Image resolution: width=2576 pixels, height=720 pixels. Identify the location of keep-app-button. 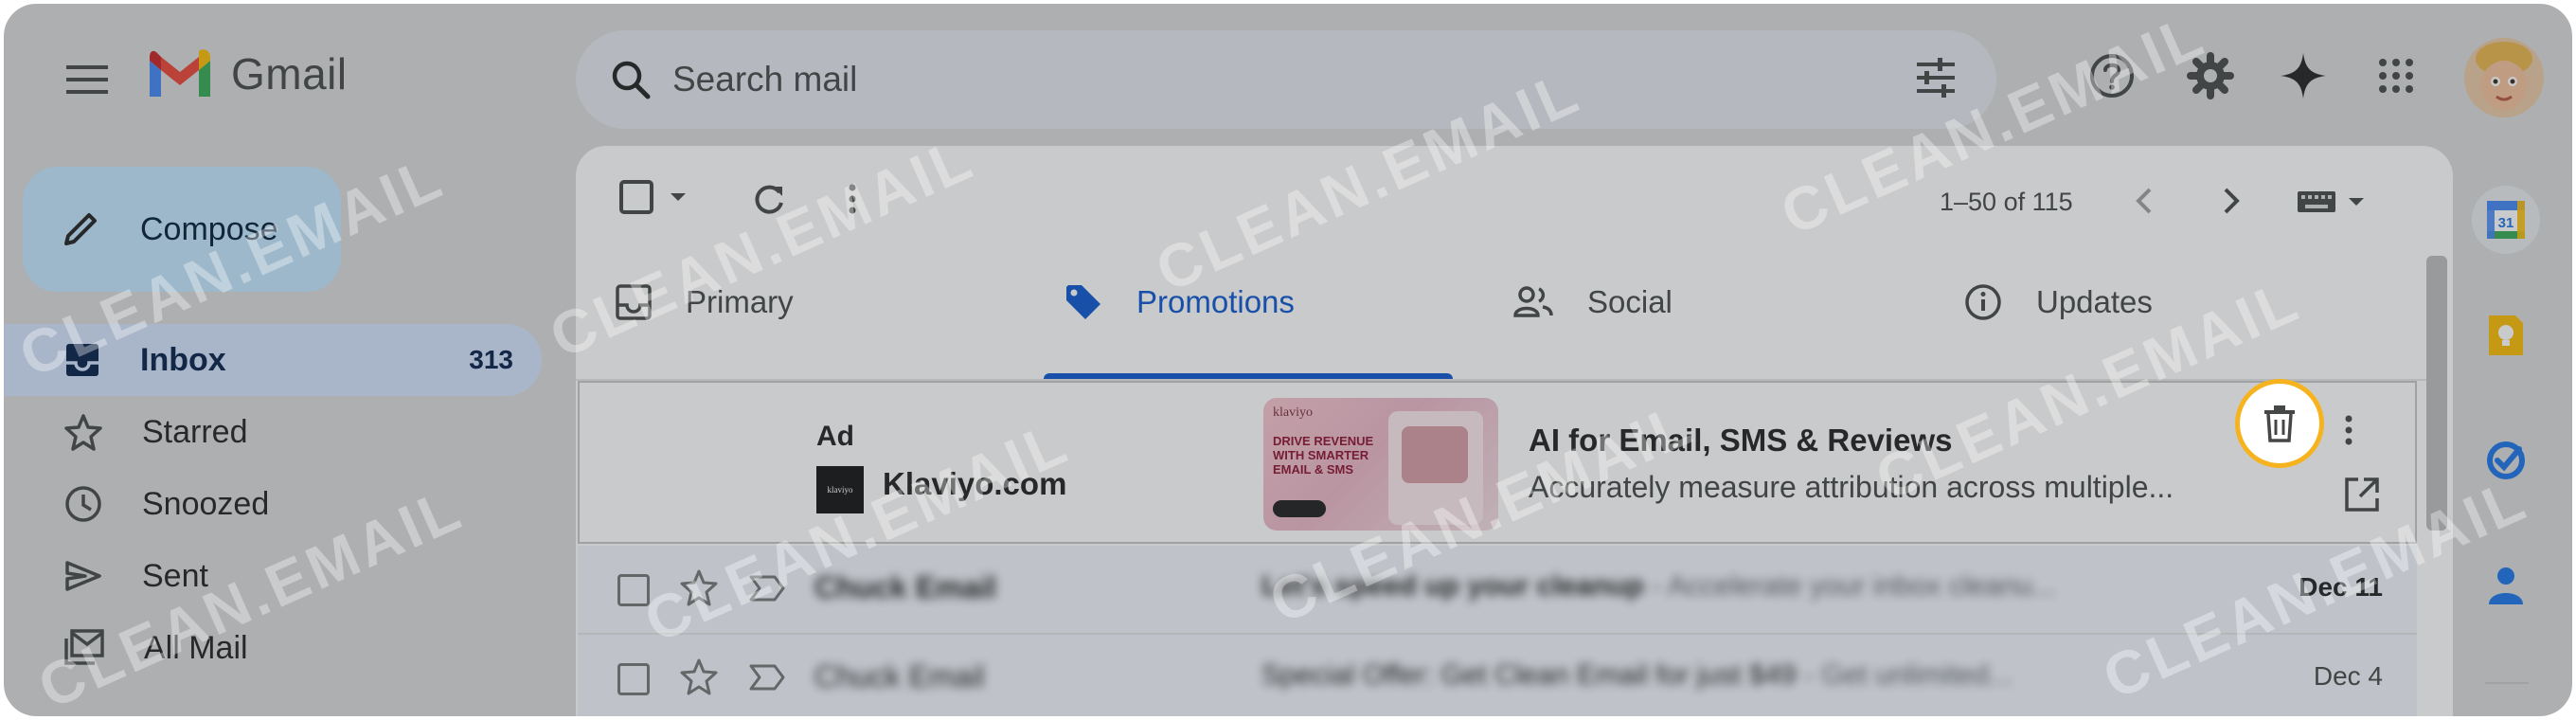
(2506, 335).